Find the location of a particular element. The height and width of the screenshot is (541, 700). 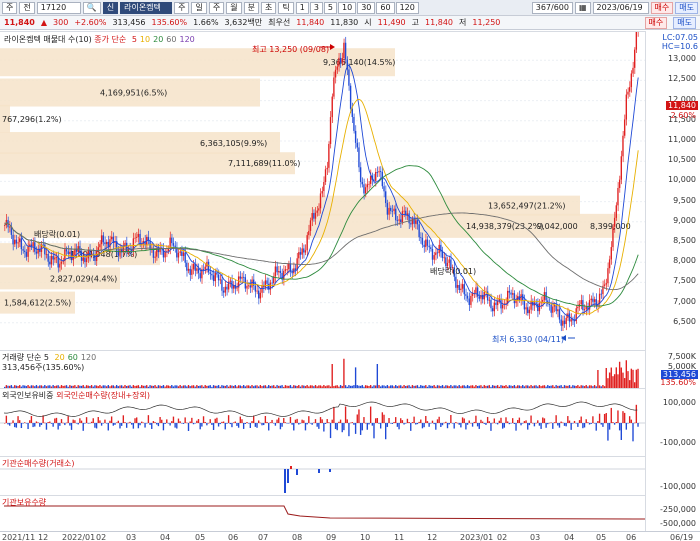

period-day-button: 일 is located at coordinates (199, 7).